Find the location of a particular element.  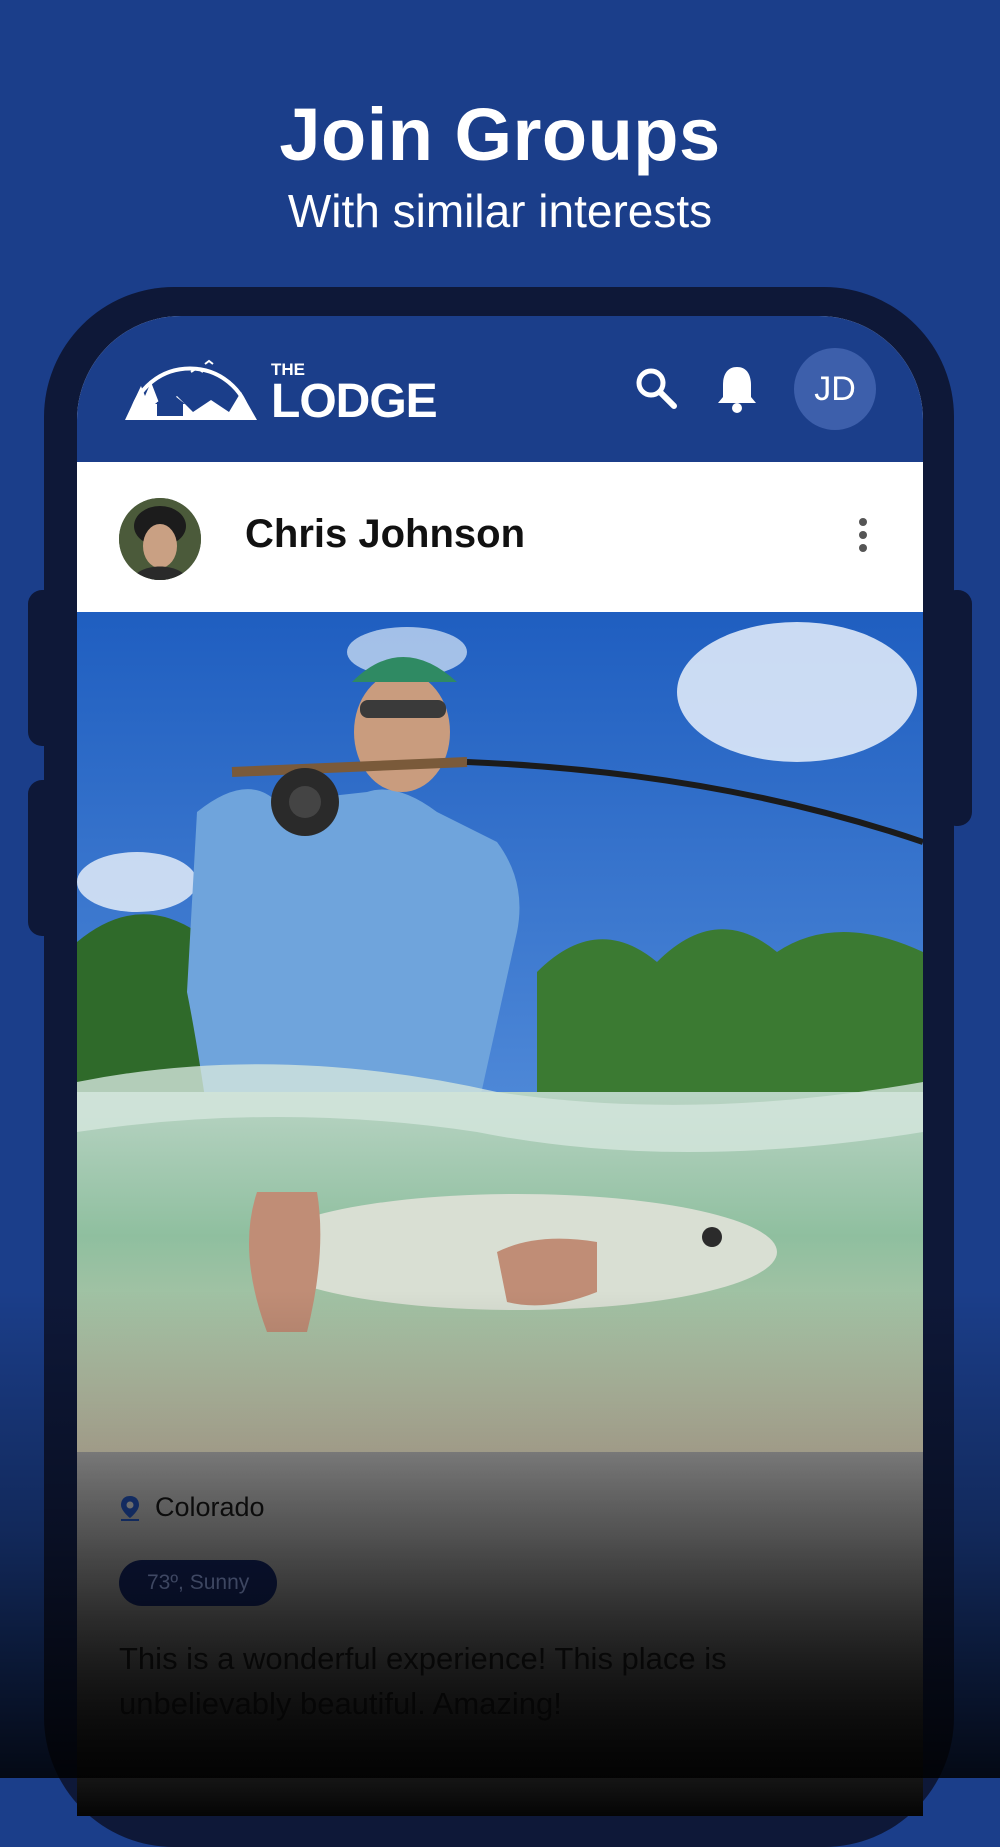

notifications-button is located at coordinates (737, 388).